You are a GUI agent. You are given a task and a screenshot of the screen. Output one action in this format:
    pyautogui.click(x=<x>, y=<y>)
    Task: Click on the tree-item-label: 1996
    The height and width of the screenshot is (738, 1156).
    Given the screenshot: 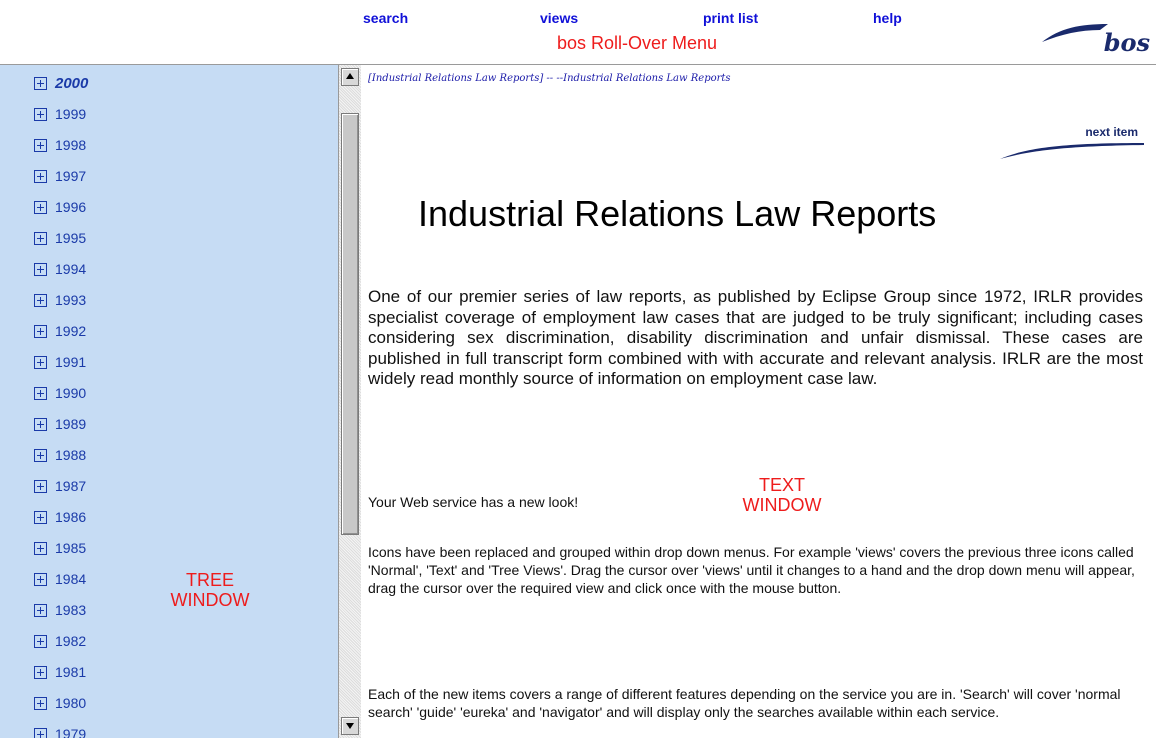 What is the action you would take?
    pyautogui.click(x=71, y=207)
    